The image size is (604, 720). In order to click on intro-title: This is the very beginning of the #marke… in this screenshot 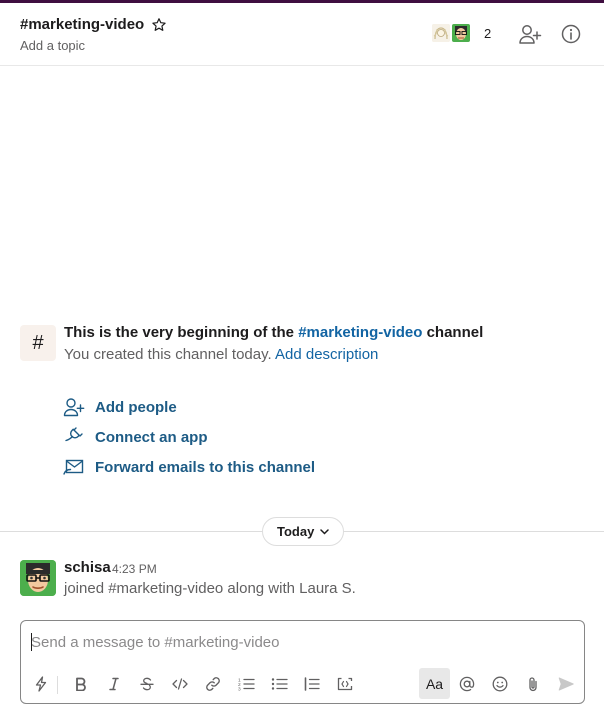, I will do `click(273, 332)`.